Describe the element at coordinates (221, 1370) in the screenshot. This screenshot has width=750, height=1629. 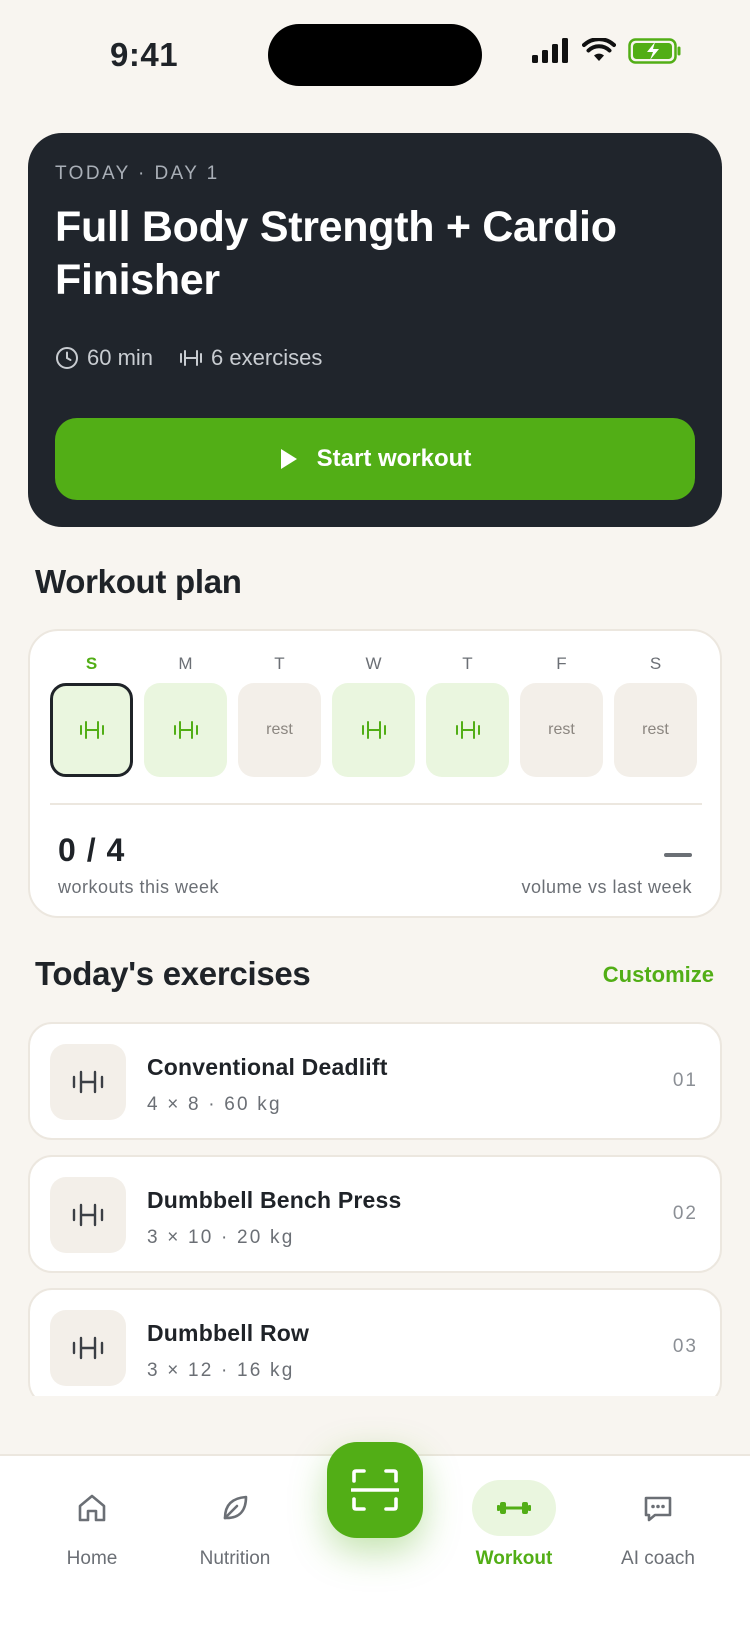
I see `exercise-sets: 3 × 12 · 16 kg` at that location.